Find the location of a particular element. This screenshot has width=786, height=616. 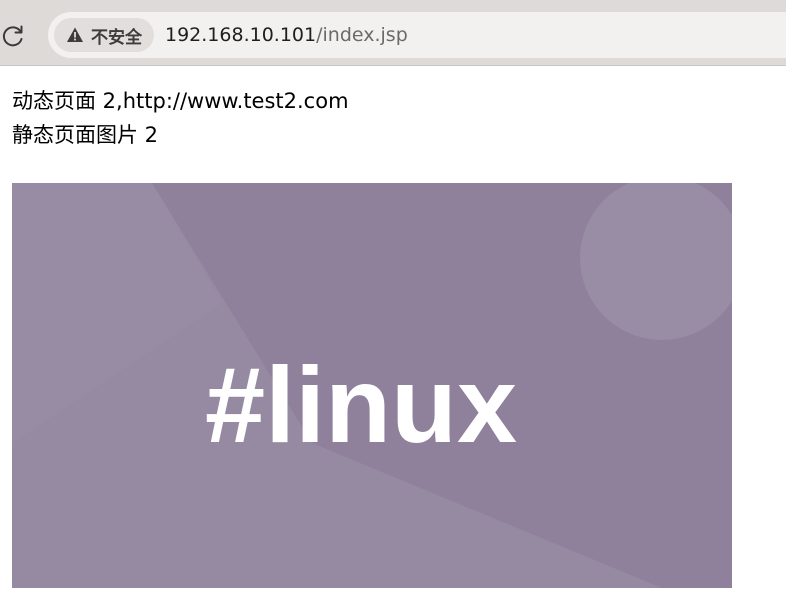

url-path: /index.jsp is located at coordinates (362, 35).